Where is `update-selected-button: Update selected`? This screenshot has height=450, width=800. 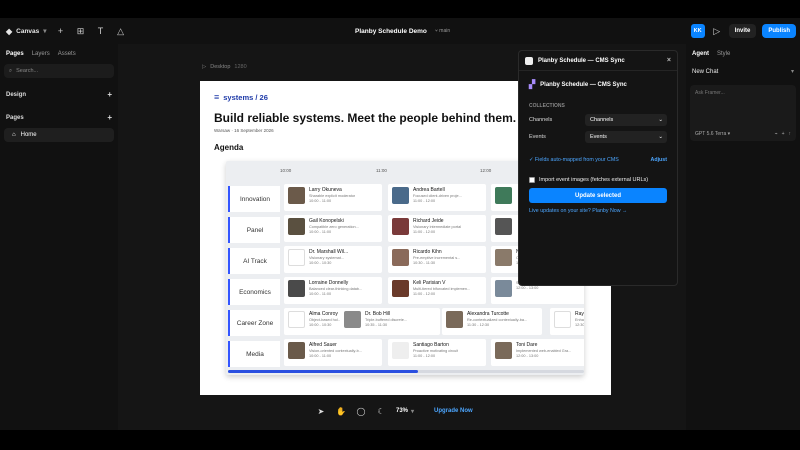
update-selected-button: Update selected is located at coordinates (598, 195).